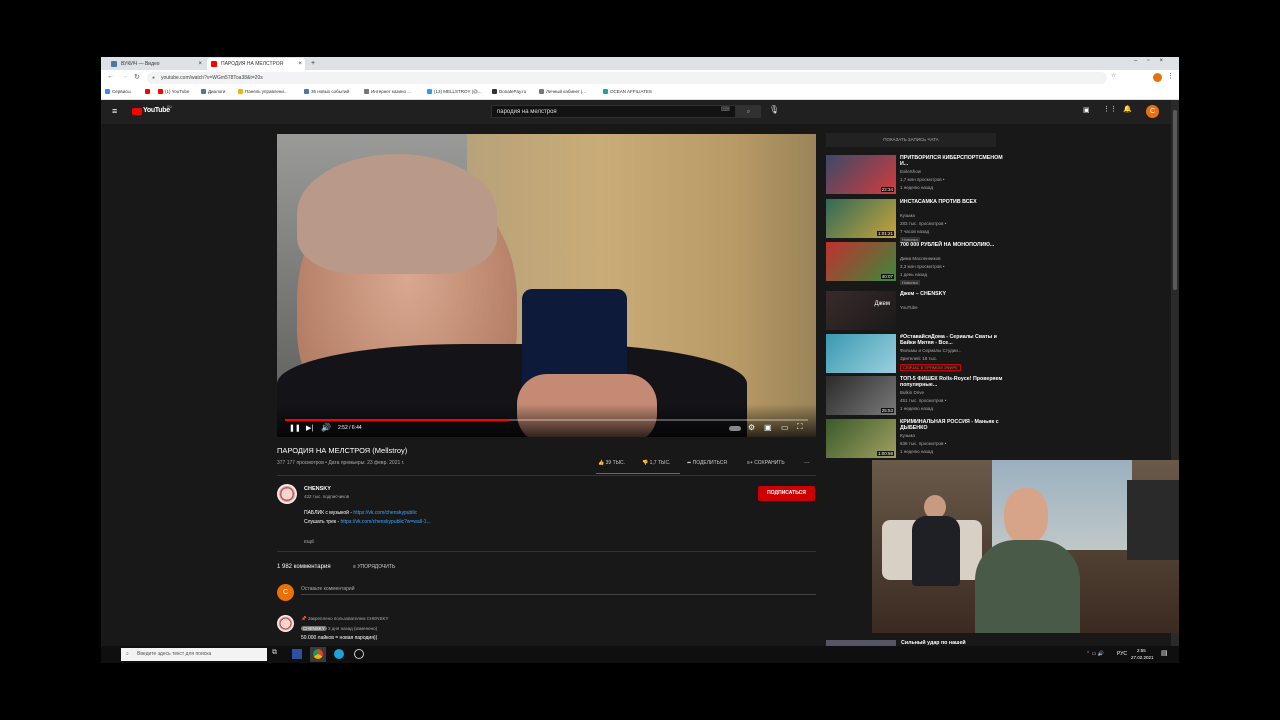 Image resolution: width=1280 pixels, height=720 pixels. Describe the element at coordinates (786, 493) in the screenshot. I see `subscribe-button: ПОДПИСАТЬСЯ` at that location.